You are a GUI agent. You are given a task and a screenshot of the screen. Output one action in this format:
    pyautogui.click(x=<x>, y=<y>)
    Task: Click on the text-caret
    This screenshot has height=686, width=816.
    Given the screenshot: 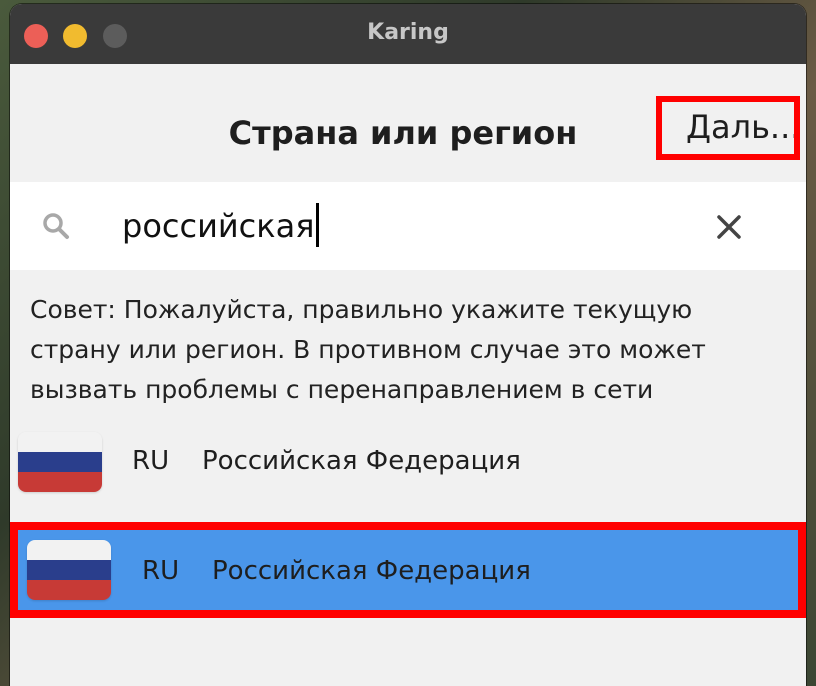 What is the action you would take?
    pyautogui.click(x=318, y=225)
    